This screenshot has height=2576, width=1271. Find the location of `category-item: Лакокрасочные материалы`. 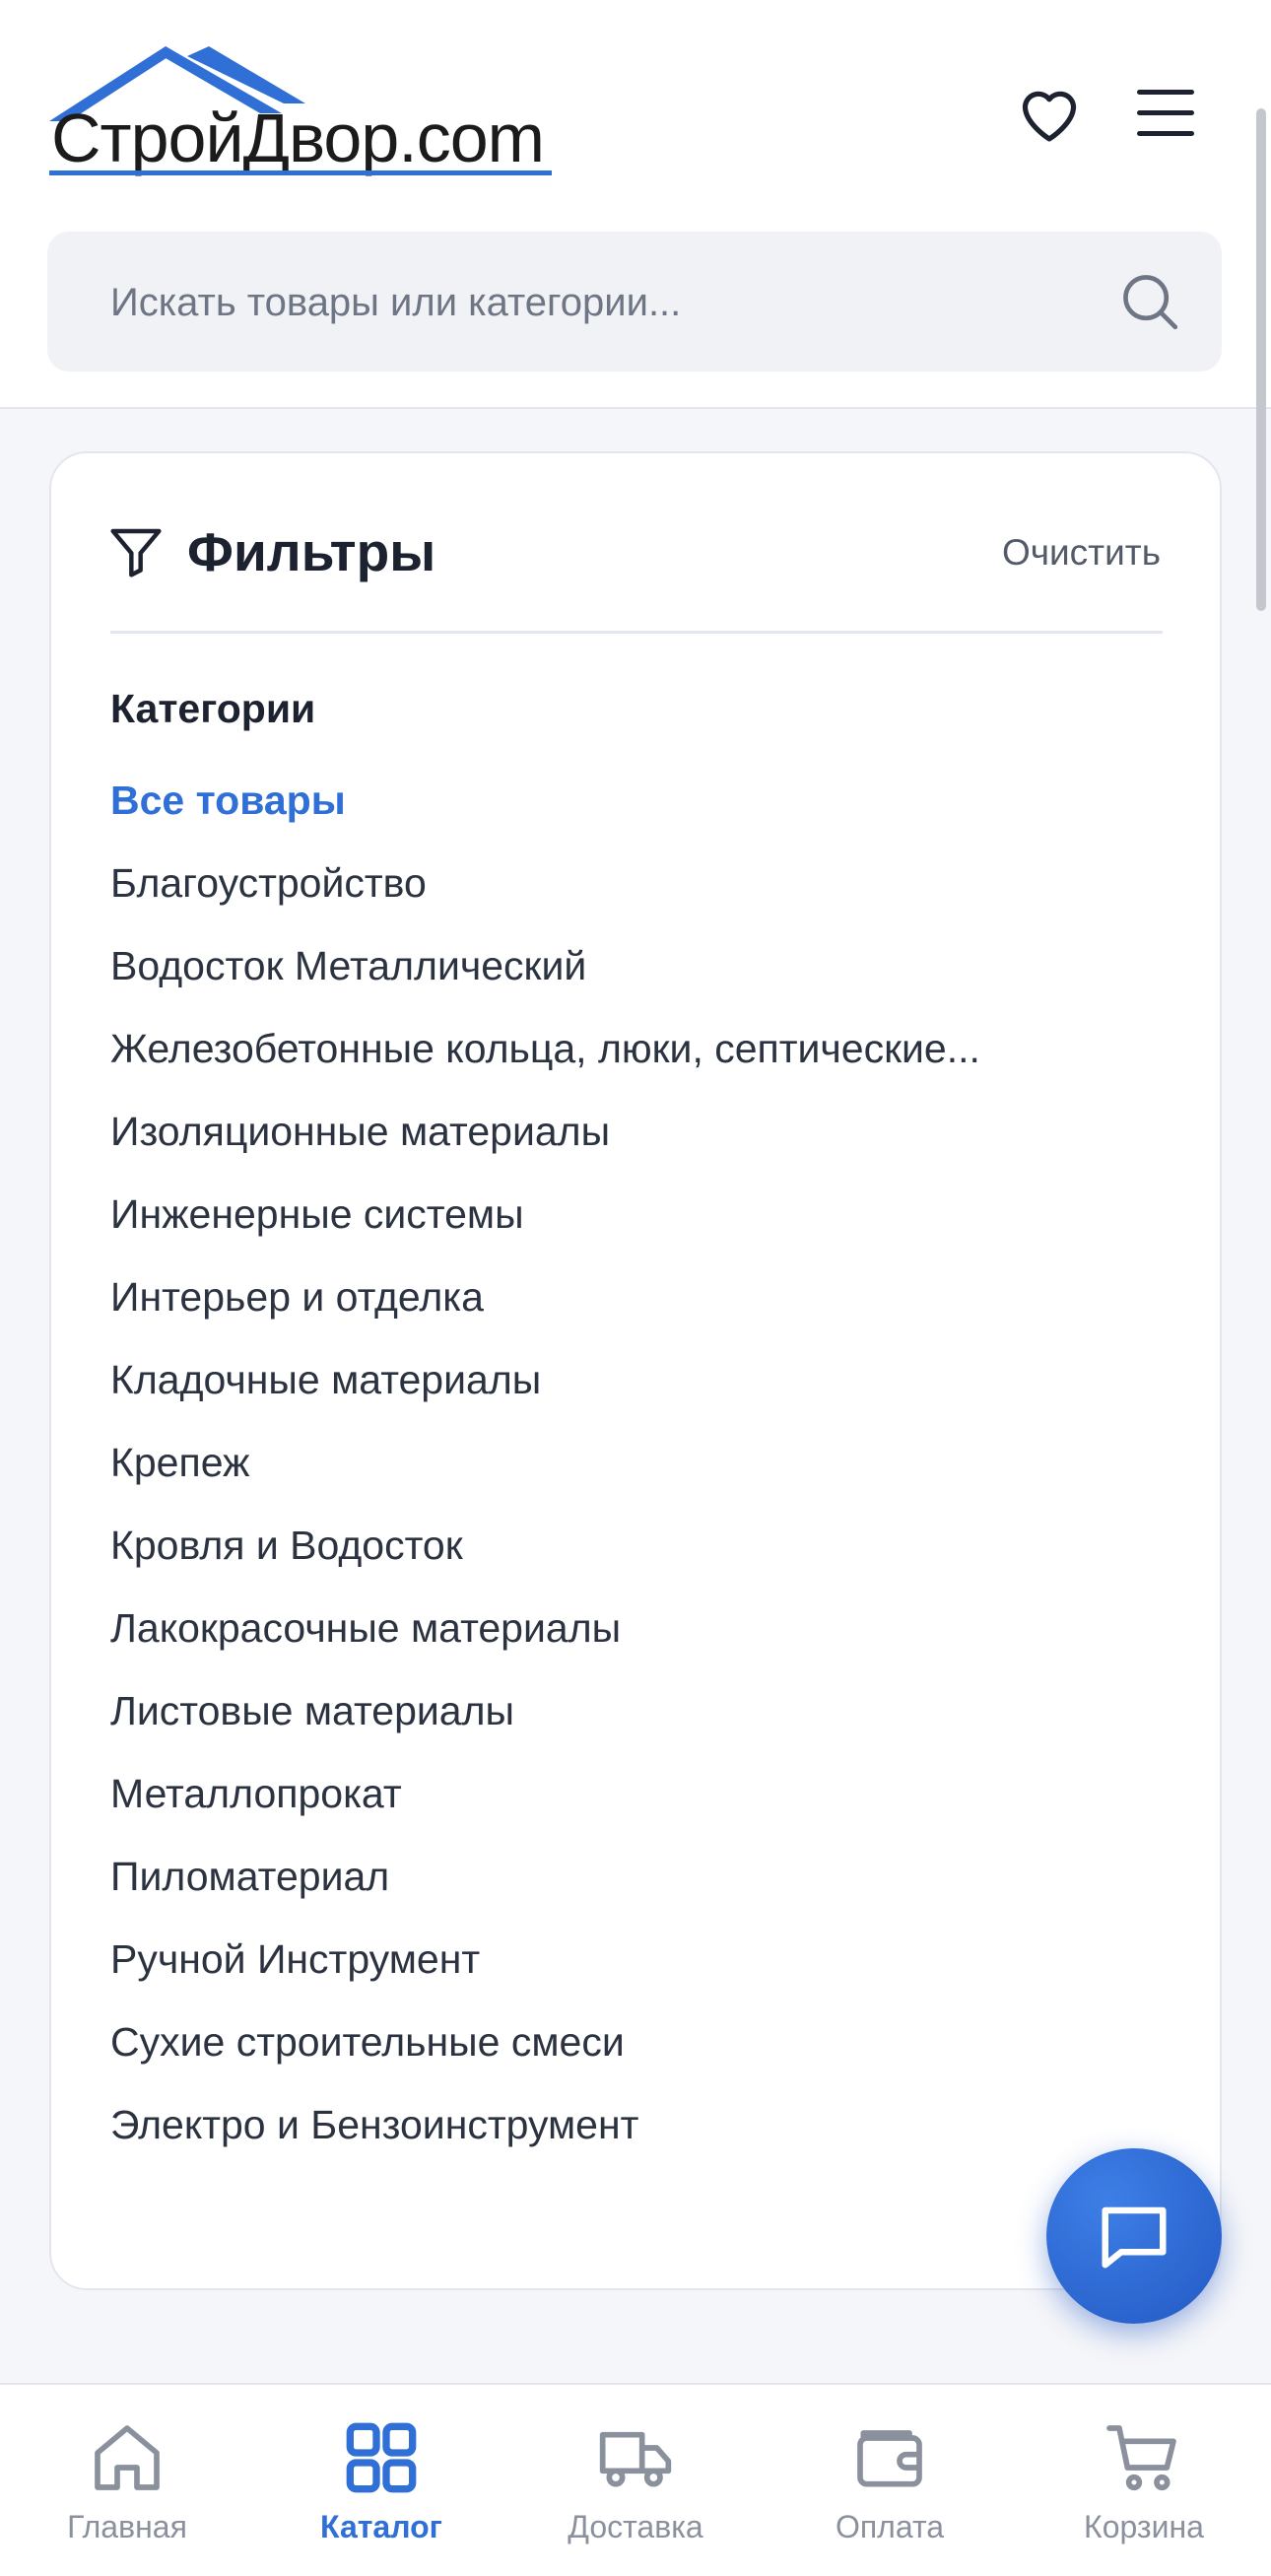

category-item: Лакокрасочные материалы is located at coordinates (545, 1628).